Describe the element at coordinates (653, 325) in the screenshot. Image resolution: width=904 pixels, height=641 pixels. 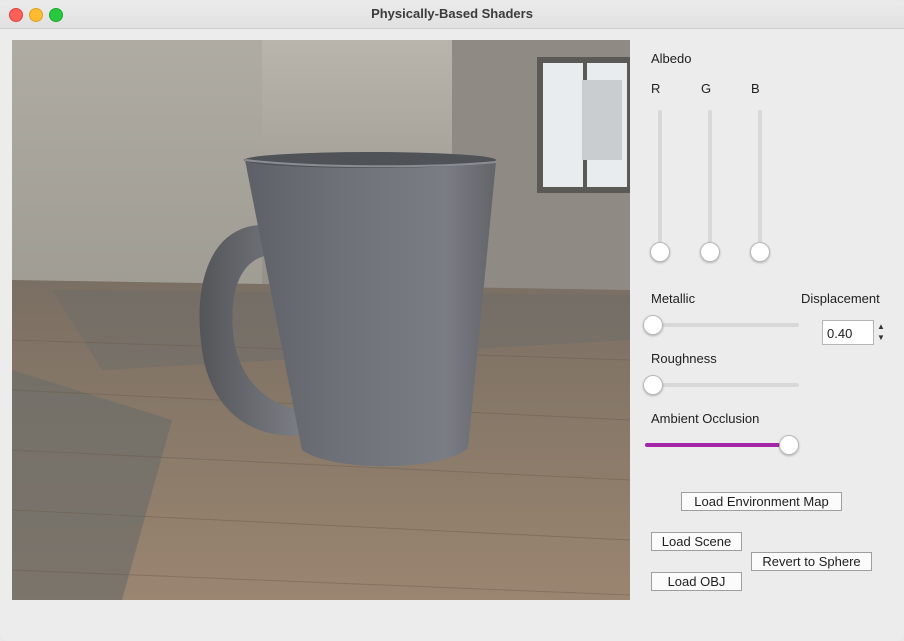
I see `metallic-slider-handle` at that location.